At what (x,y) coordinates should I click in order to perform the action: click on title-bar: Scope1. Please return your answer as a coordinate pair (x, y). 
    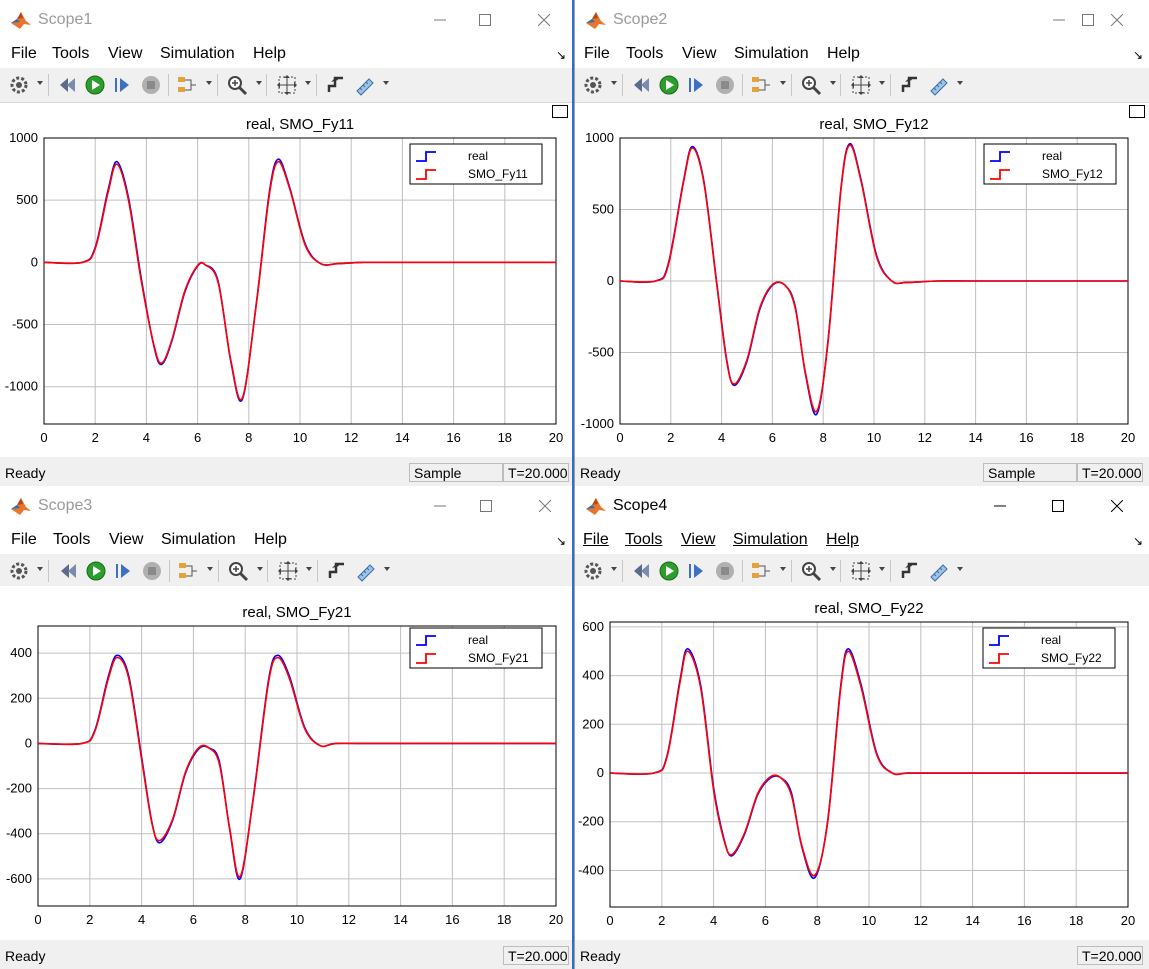
    Looking at the image, I should click on (286, 20).